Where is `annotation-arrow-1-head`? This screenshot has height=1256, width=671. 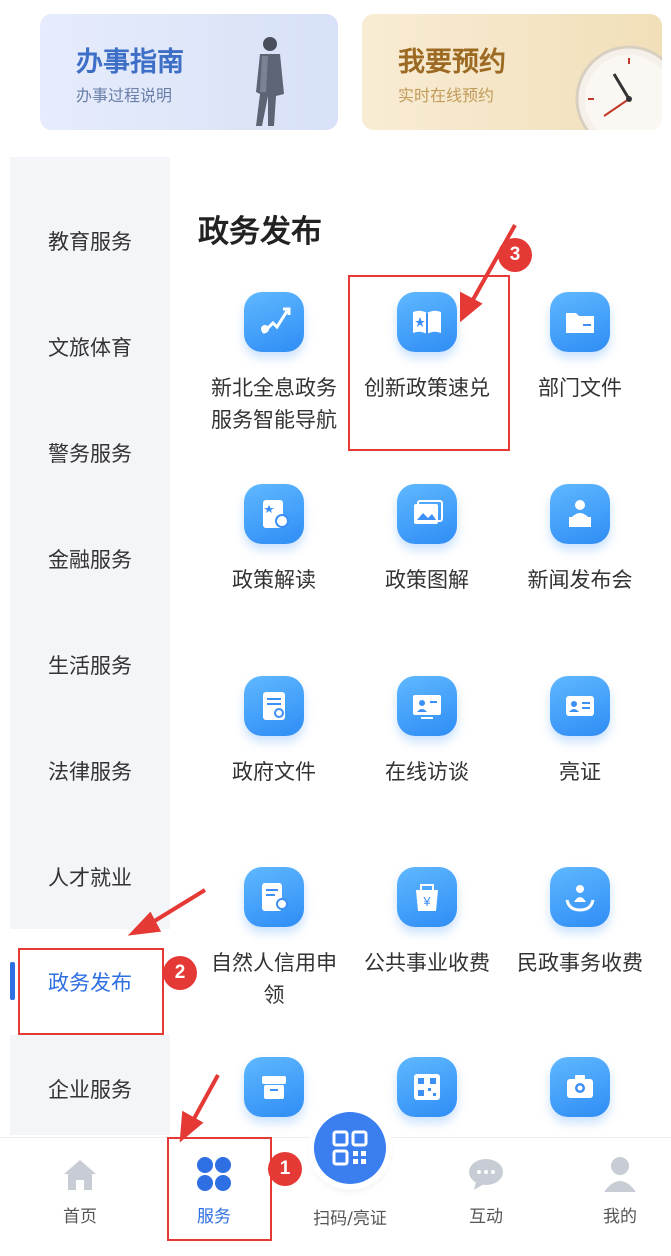
annotation-arrow-1-head is located at coordinates (191, 1126).